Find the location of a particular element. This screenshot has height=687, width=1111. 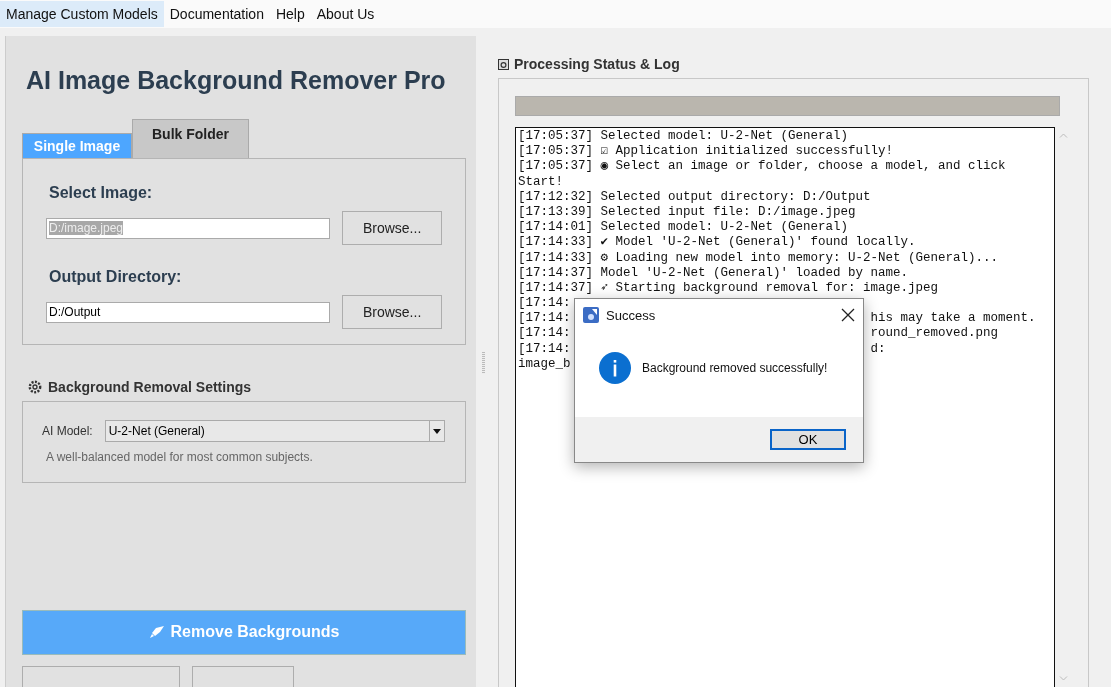

ok-button: OK is located at coordinates (808, 439).